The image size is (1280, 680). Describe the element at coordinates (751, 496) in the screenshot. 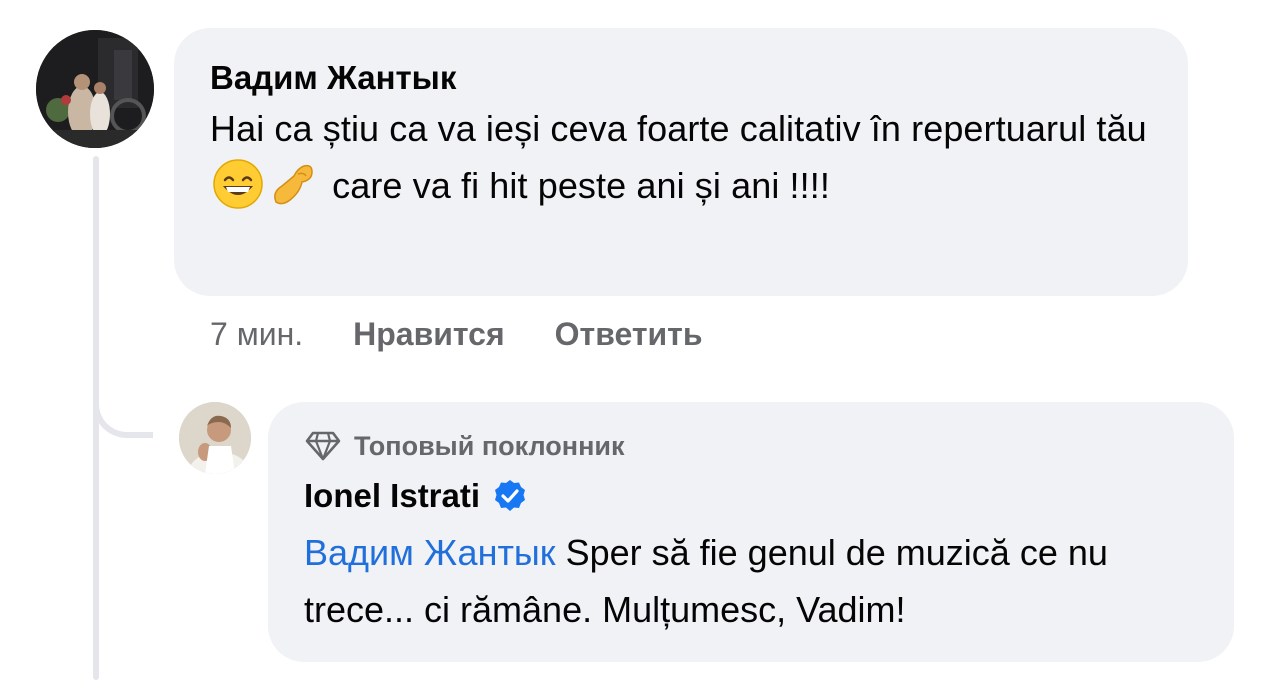

I see `reply-author-row: Ionel Istrati` at that location.